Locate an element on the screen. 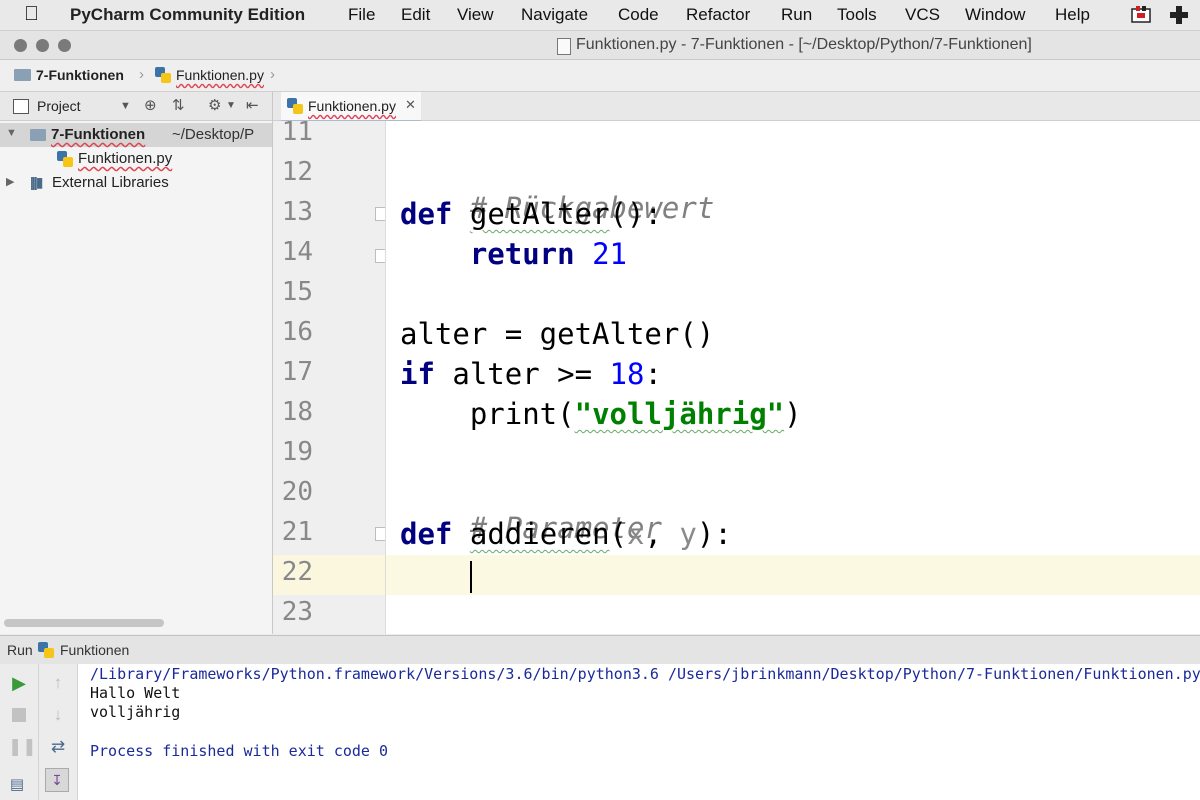 Image resolution: width=1200 pixels, height=800 pixels. collapse-arrow-icon: ▶ is located at coordinates (10, 181).